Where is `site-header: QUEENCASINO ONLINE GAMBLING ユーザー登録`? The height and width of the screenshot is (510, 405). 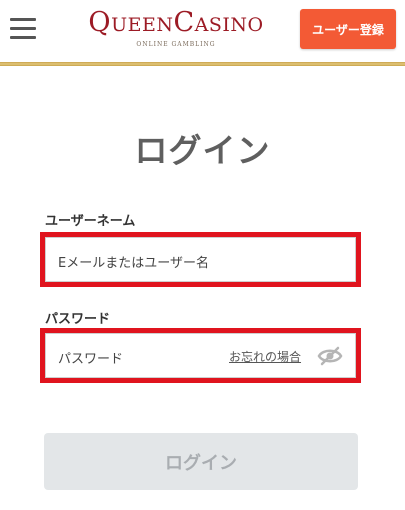
site-header: QUEENCASINO ONLINE GAMBLING ユーザー登録 is located at coordinates (202, 31).